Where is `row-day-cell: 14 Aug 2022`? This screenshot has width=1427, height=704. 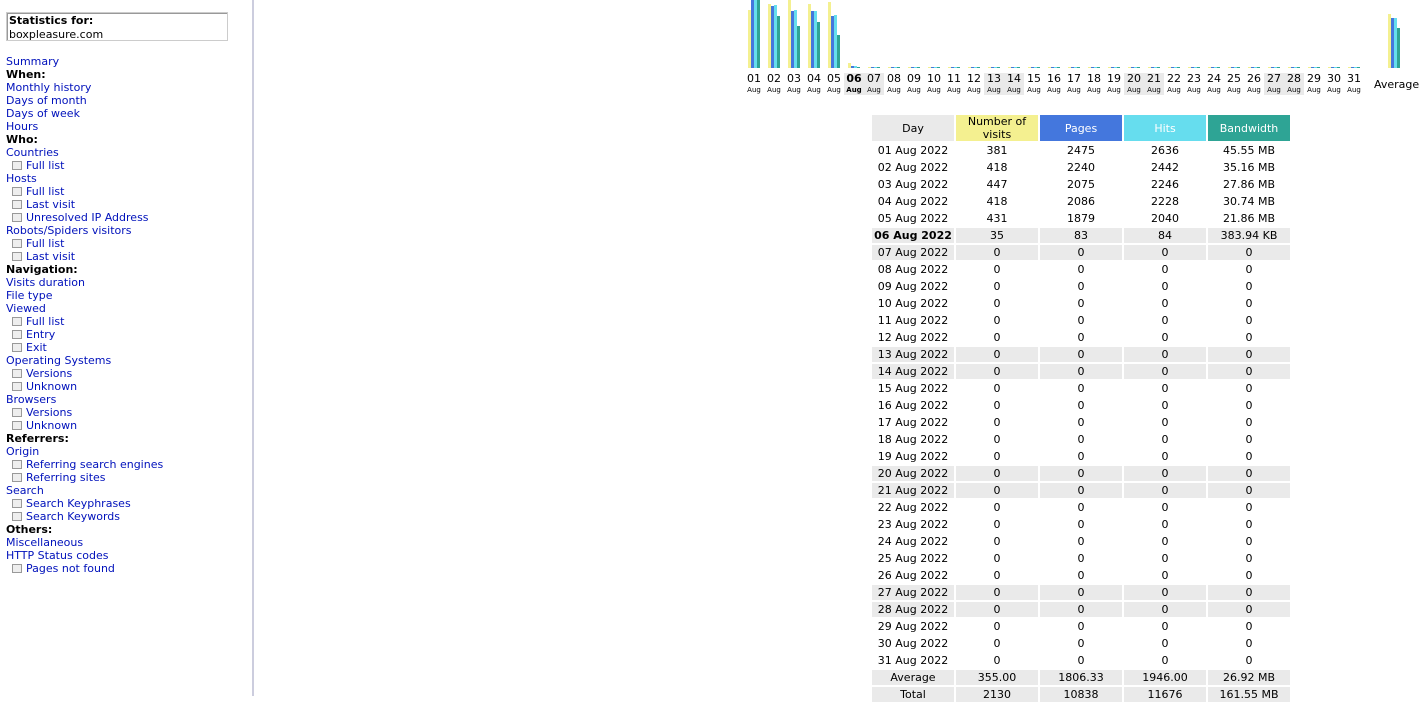
row-day-cell: 14 Aug 2022 is located at coordinates (913, 371).